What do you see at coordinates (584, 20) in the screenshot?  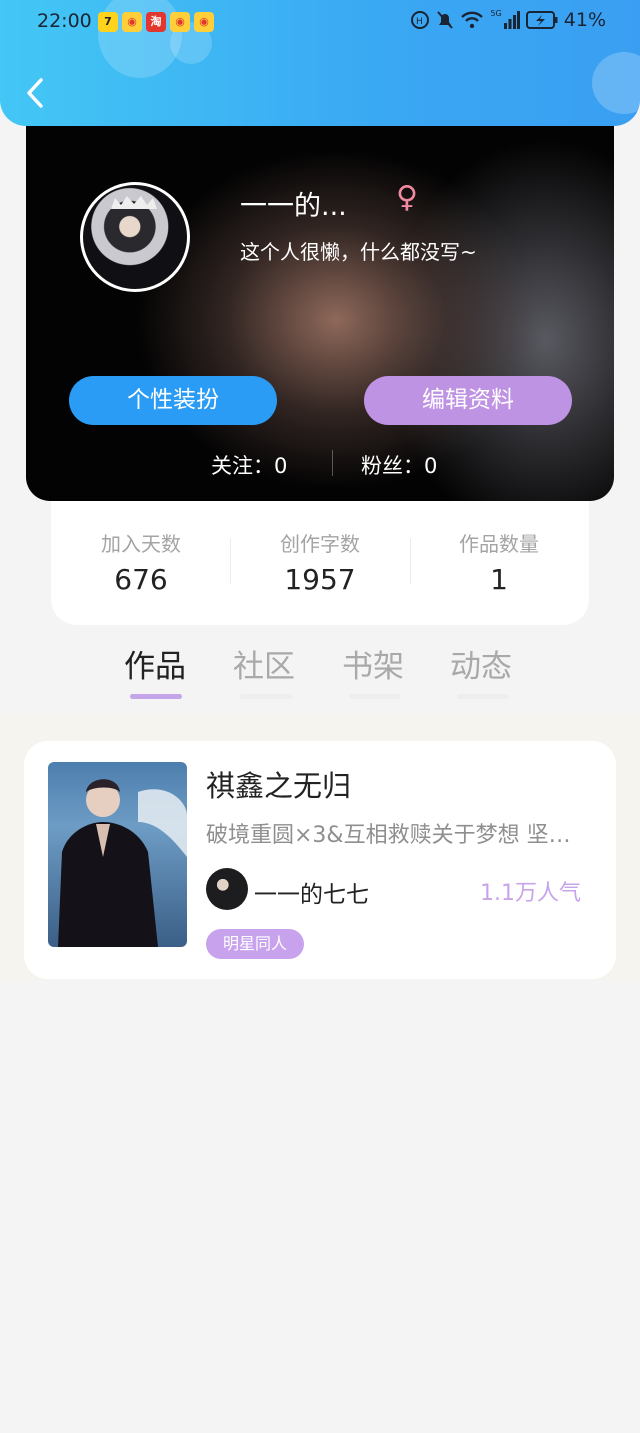 I see `battery-percent: 41%` at bounding box center [584, 20].